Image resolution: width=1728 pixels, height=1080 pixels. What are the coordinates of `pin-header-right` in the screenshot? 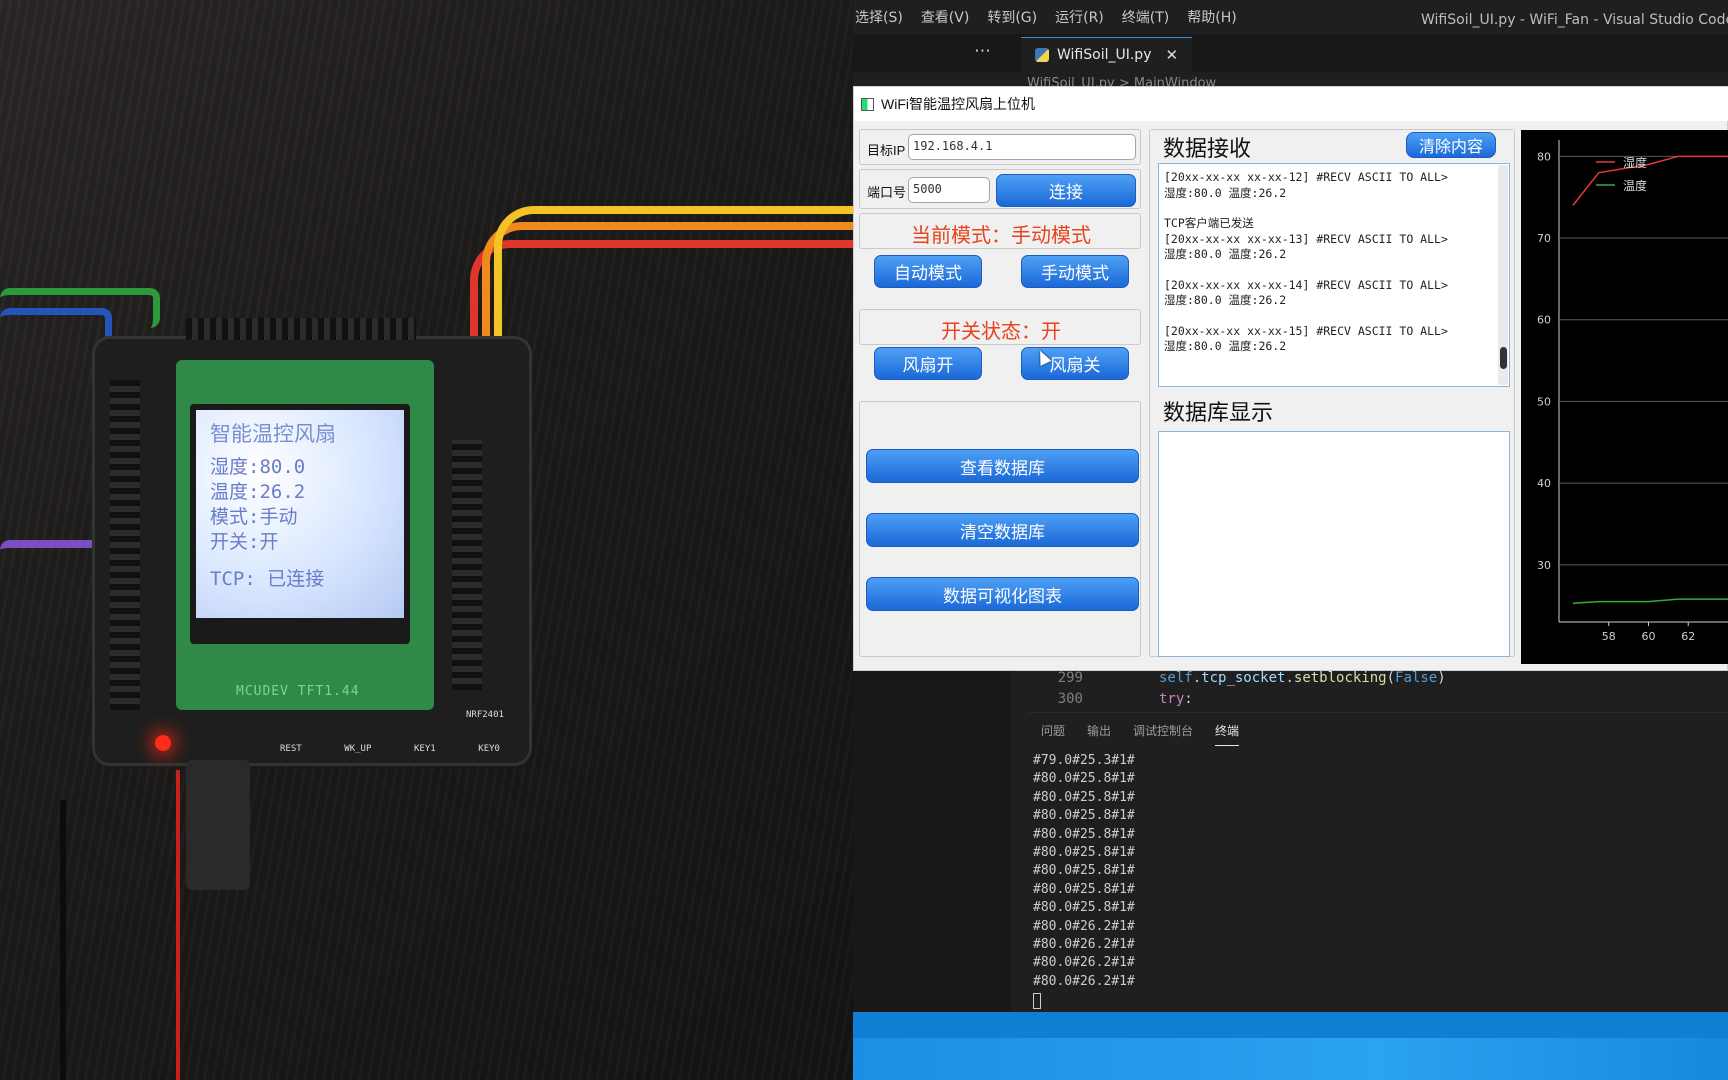 It's located at (467, 565).